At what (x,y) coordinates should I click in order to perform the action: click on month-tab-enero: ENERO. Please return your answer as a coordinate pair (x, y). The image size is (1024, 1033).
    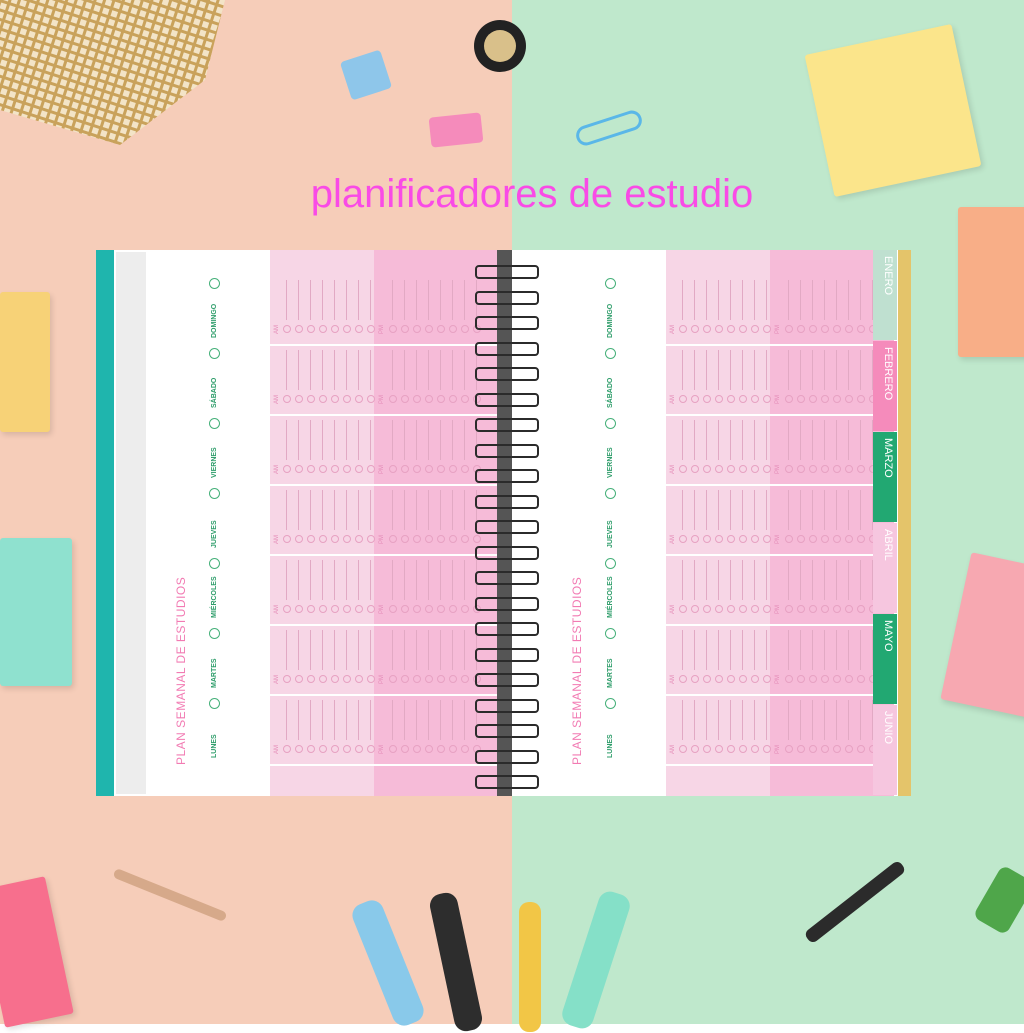
    Looking at the image, I should click on (885, 295).